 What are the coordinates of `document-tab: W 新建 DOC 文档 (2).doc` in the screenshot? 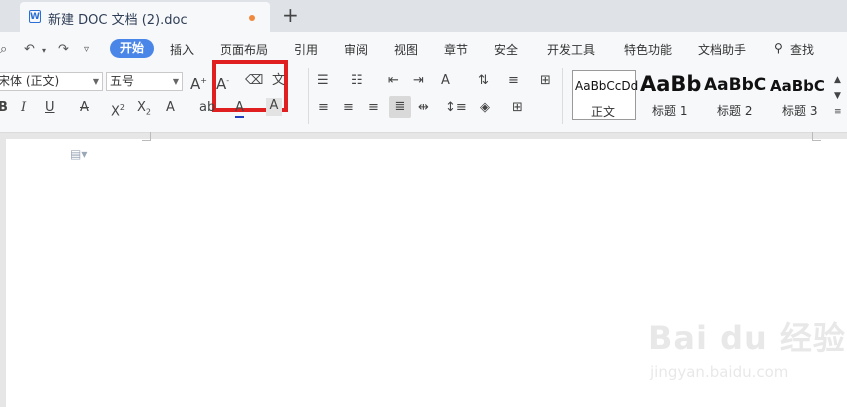 It's located at (145, 17).